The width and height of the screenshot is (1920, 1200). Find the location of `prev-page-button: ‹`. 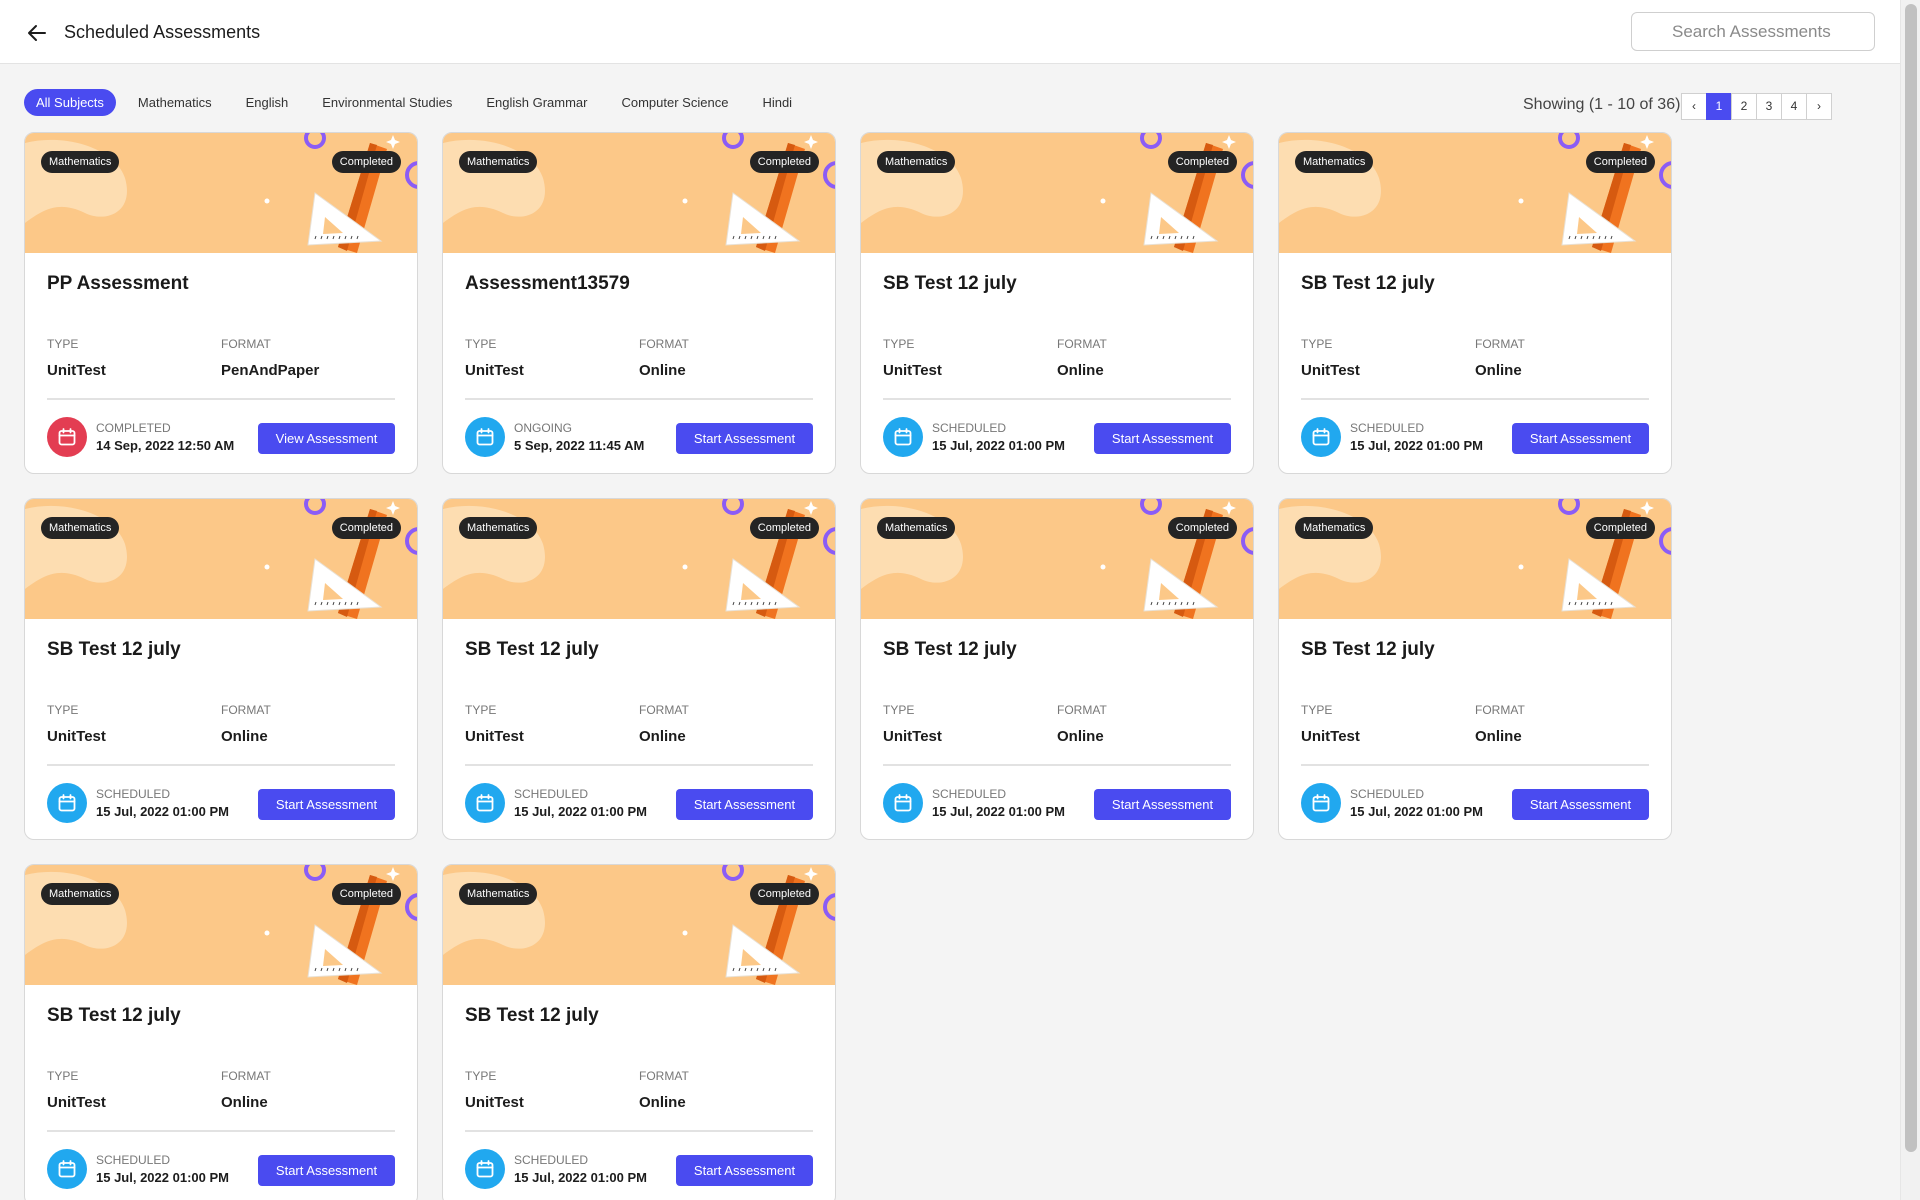

prev-page-button: ‹ is located at coordinates (1694, 106).